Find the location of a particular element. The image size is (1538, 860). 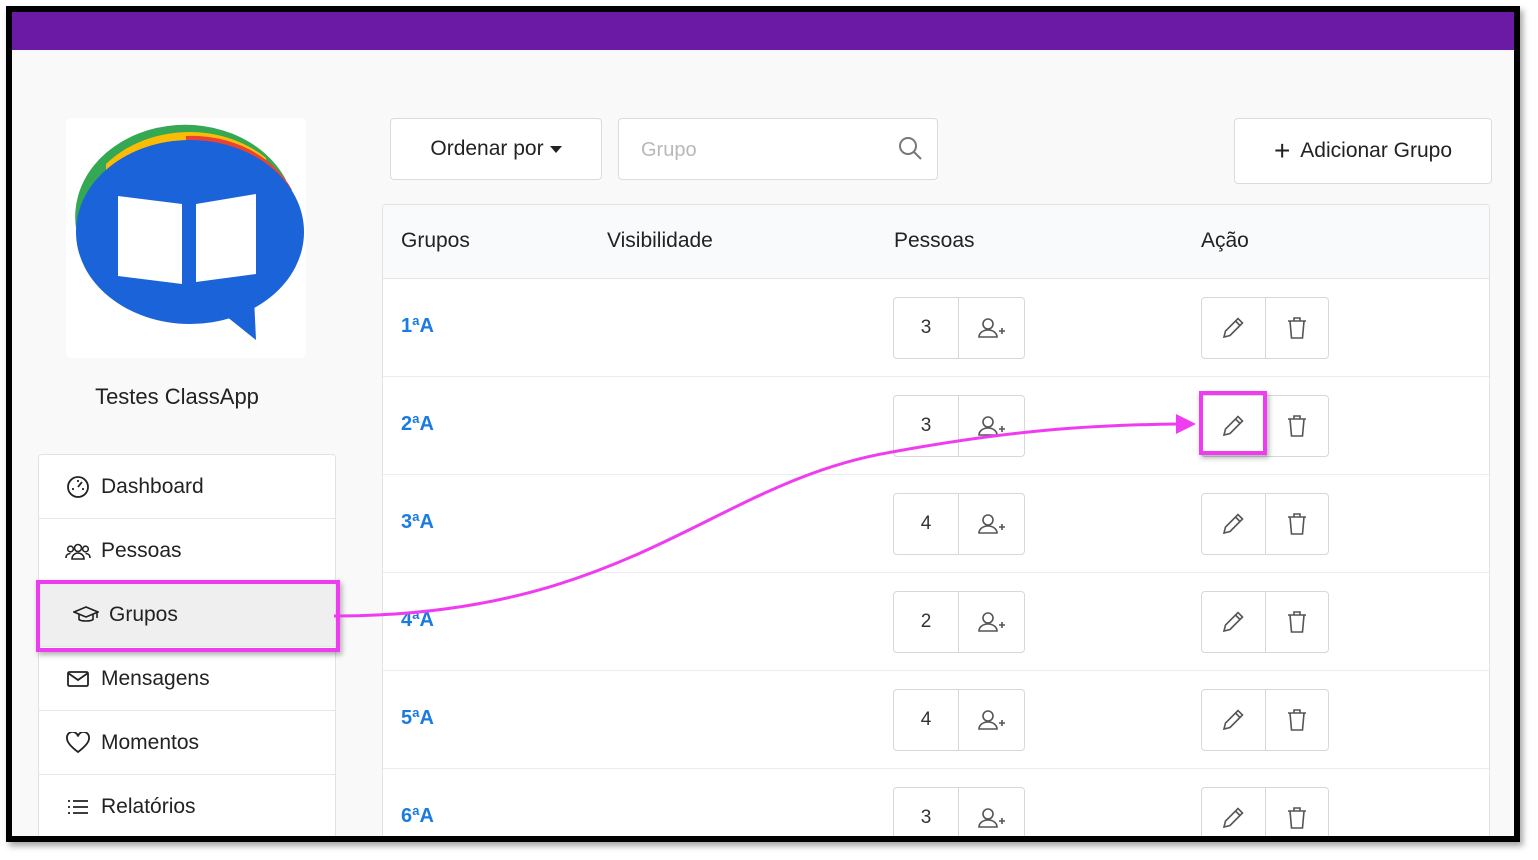

group-name-link: 2ªA is located at coordinates (417, 424).